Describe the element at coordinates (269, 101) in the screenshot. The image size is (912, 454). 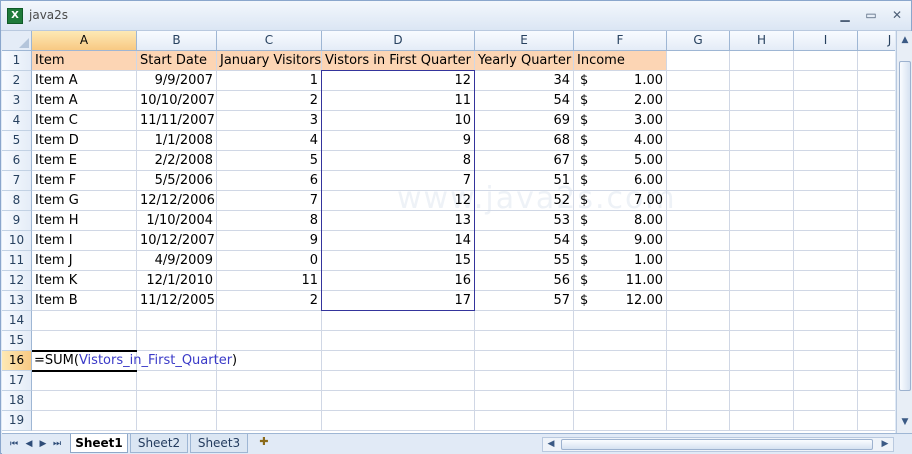
I see `cell-c3: 2` at that location.